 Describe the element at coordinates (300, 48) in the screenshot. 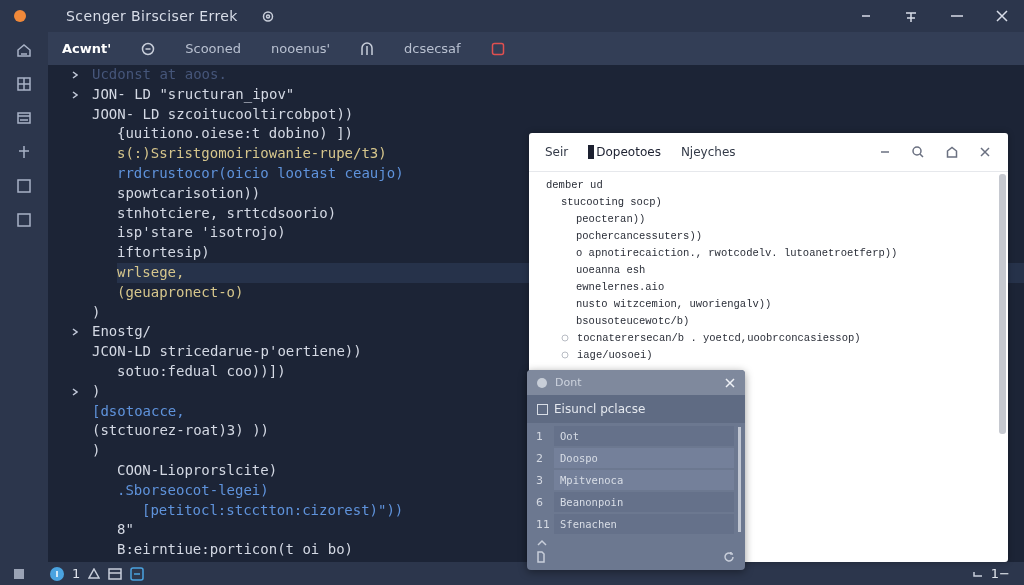

I see `toolbar-tab: nooenus'` at that location.